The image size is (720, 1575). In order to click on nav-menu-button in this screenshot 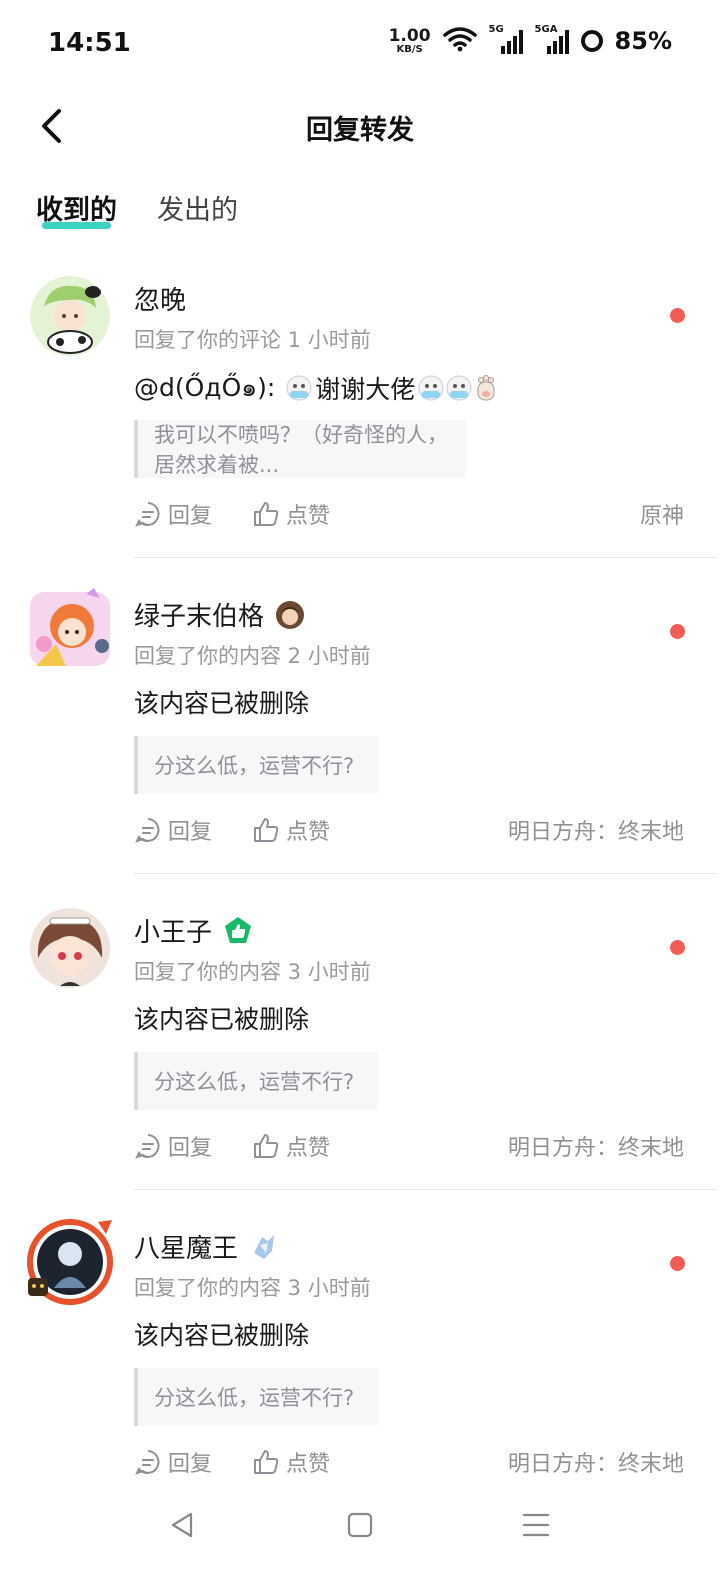, I will do `click(536, 1525)`.